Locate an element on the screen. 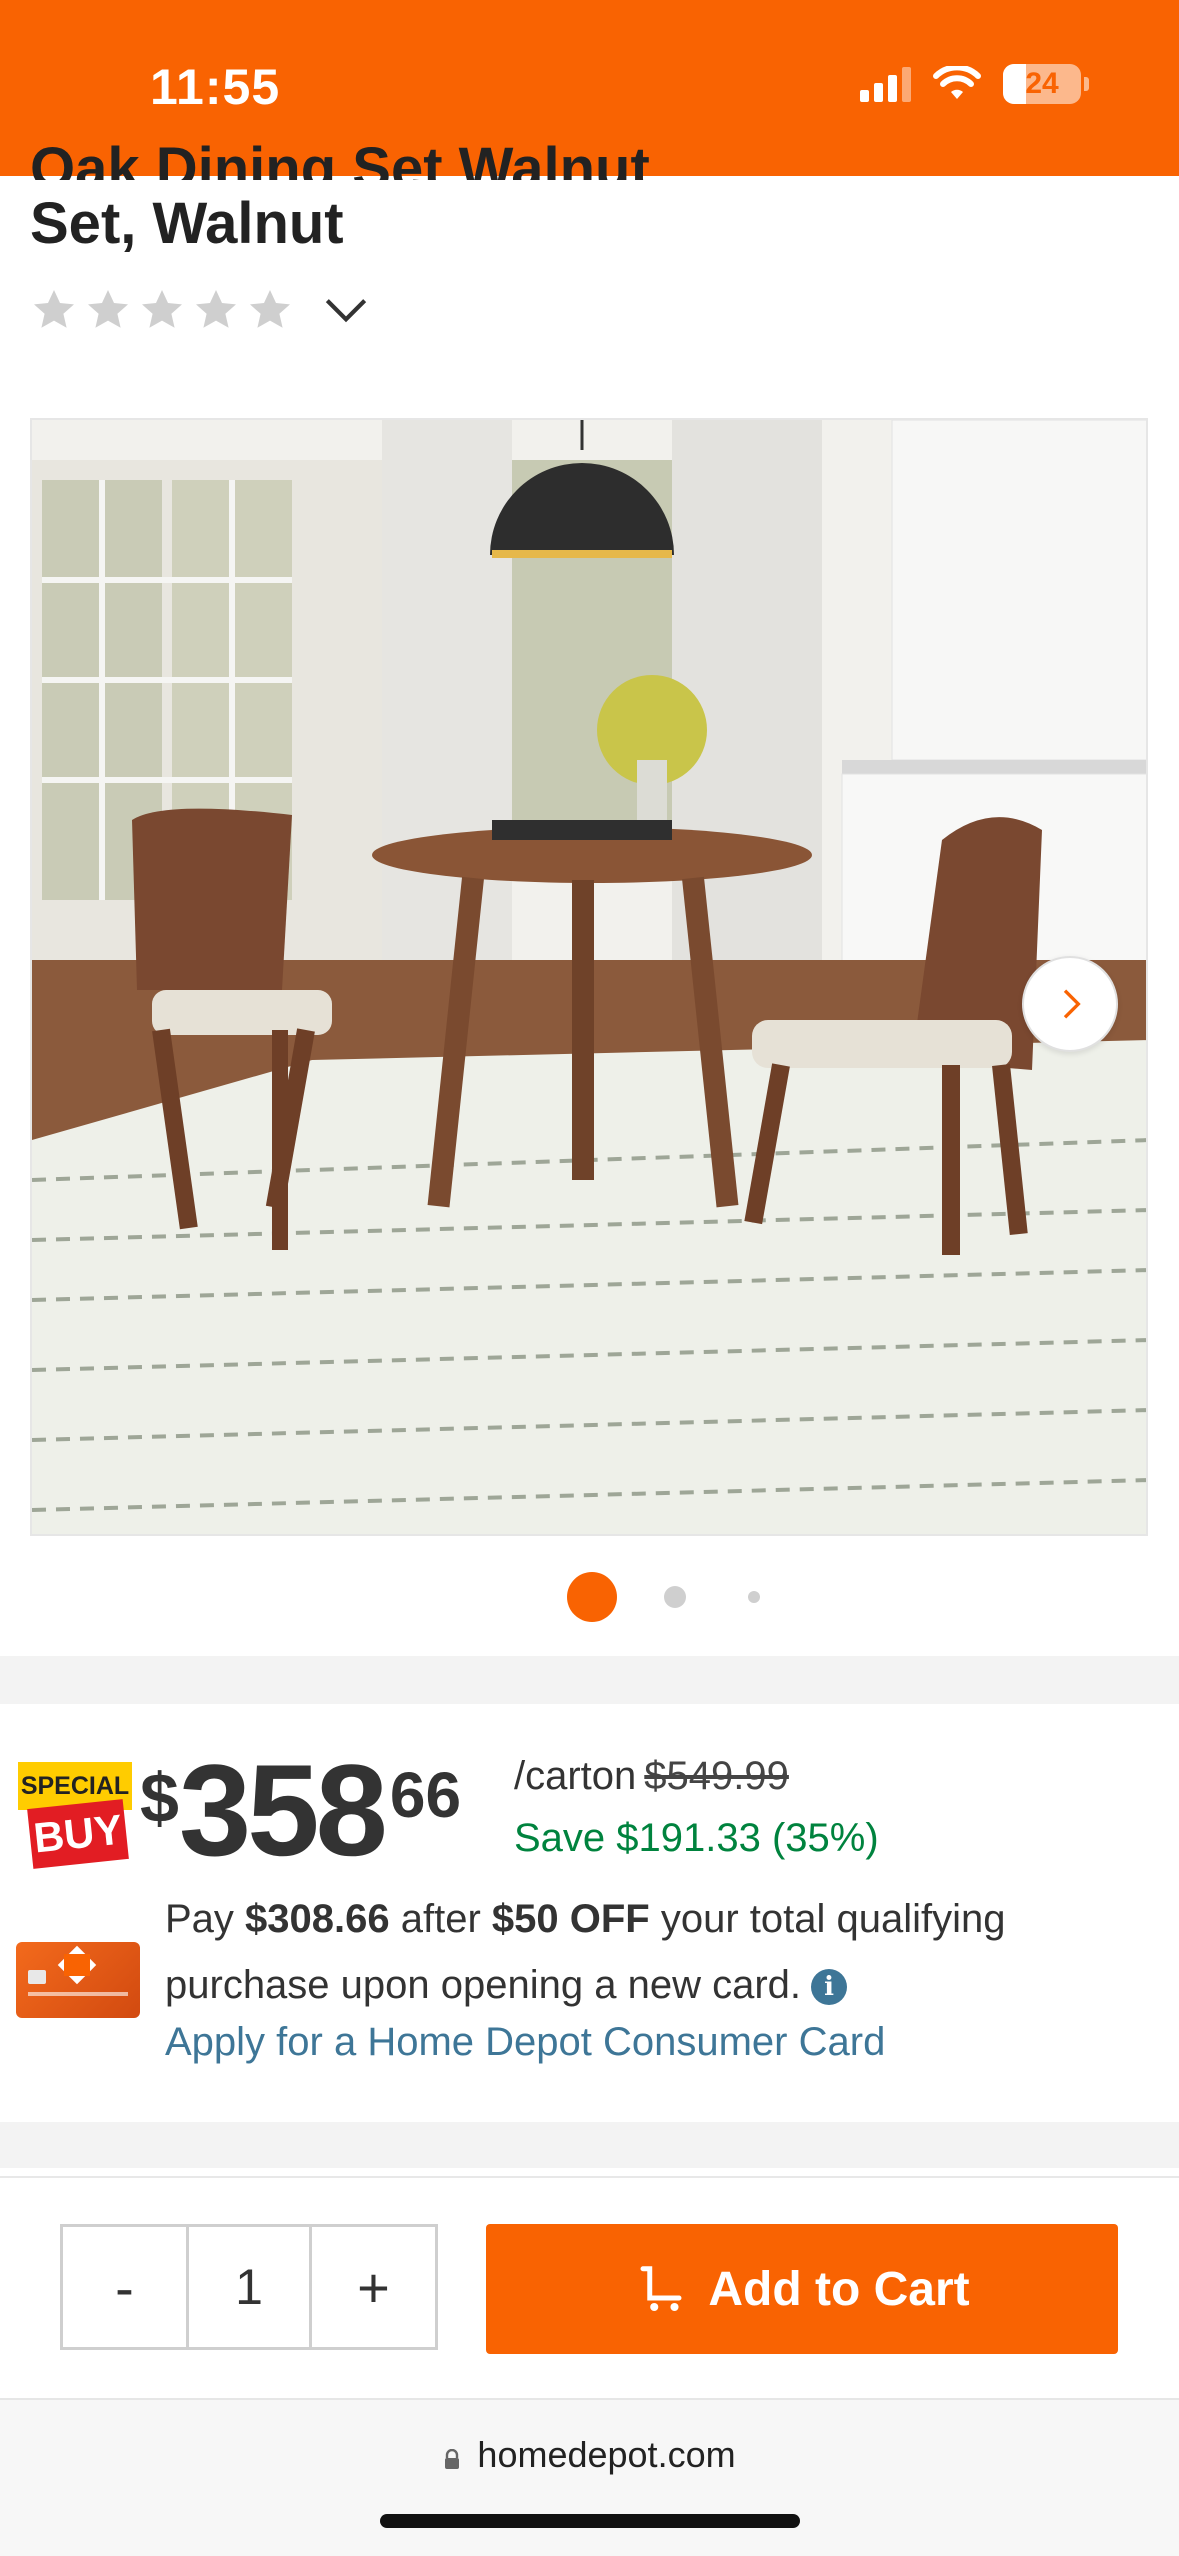  image-pagination is located at coordinates (589, 1597).